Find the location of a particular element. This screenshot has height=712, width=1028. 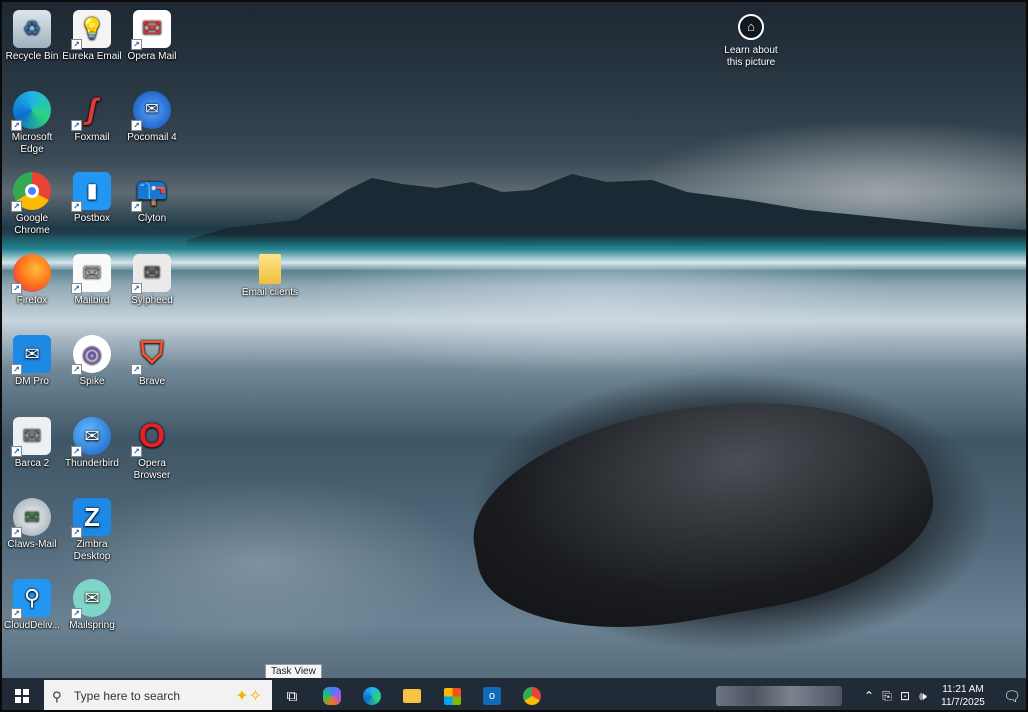

desktop-icon-label: Pocomail 4 is located at coordinates (152, 137).